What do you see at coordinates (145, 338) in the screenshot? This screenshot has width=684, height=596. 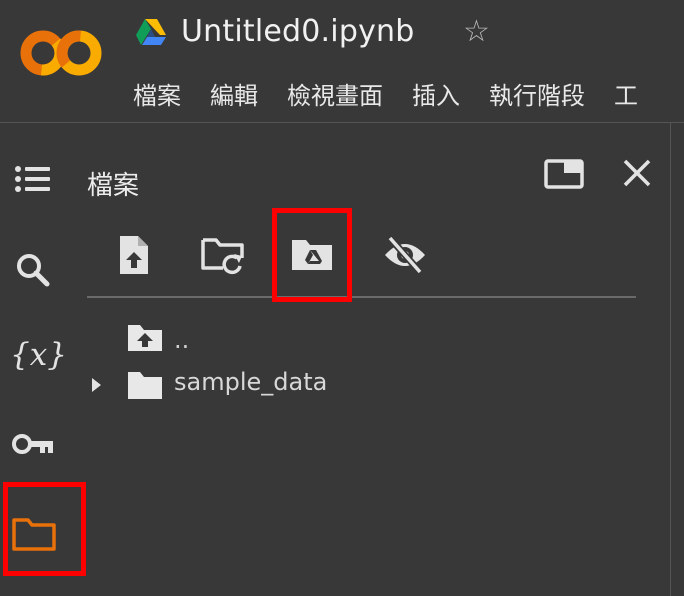 I see `parent-folder-icon` at bounding box center [145, 338].